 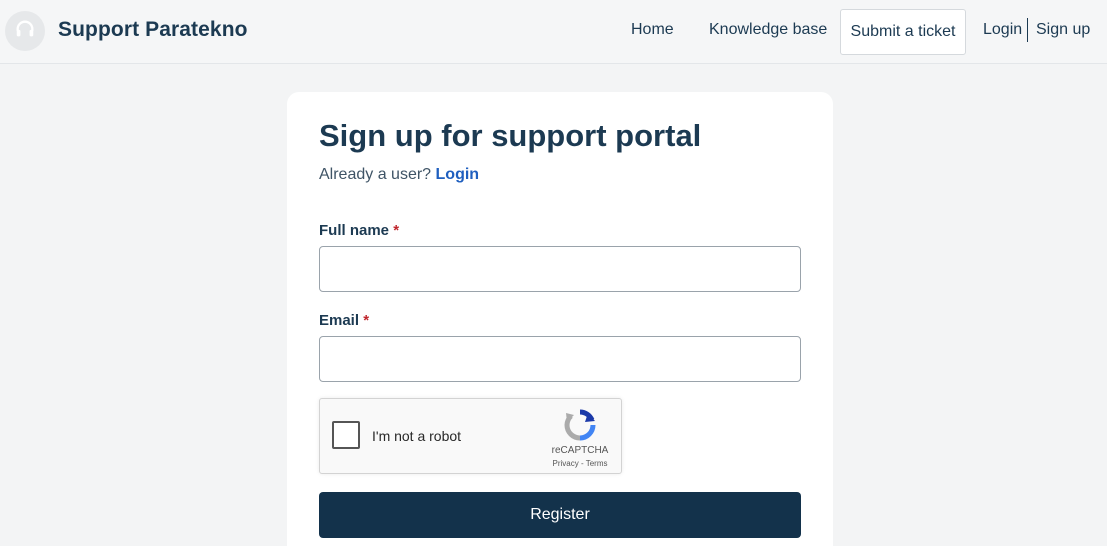 What do you see at coordinates (1027, 30) in the screenshot?
I see `nav-divider` at bounding box center [1027, 30].